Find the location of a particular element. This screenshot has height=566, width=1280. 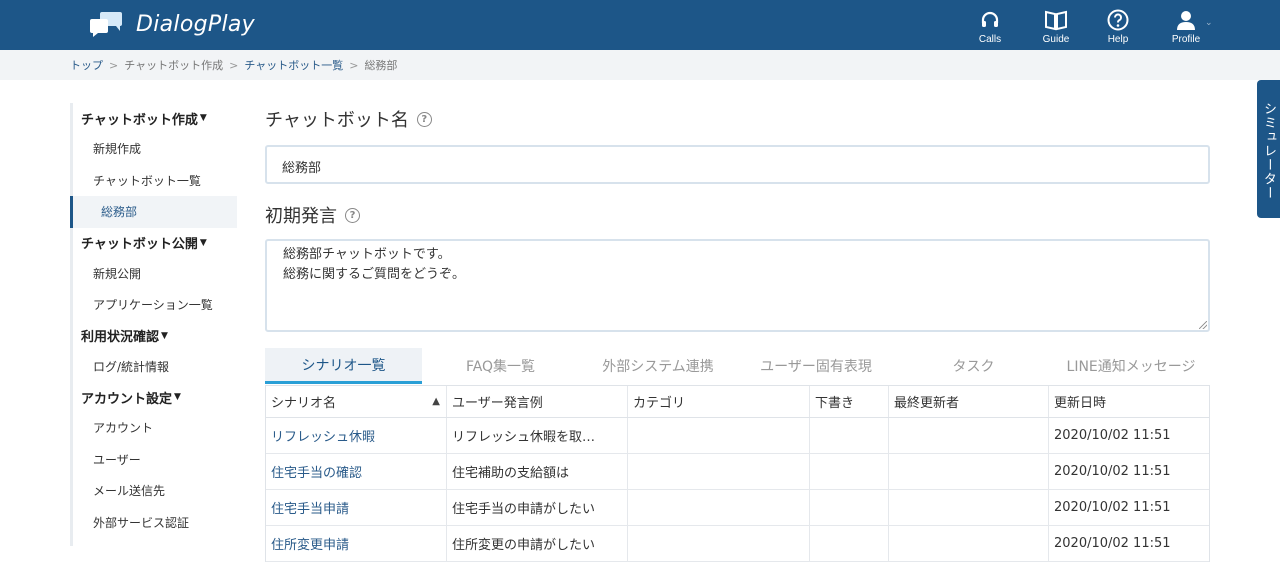

nav-profile-label: Profile is located at coordinates (1186, 39).